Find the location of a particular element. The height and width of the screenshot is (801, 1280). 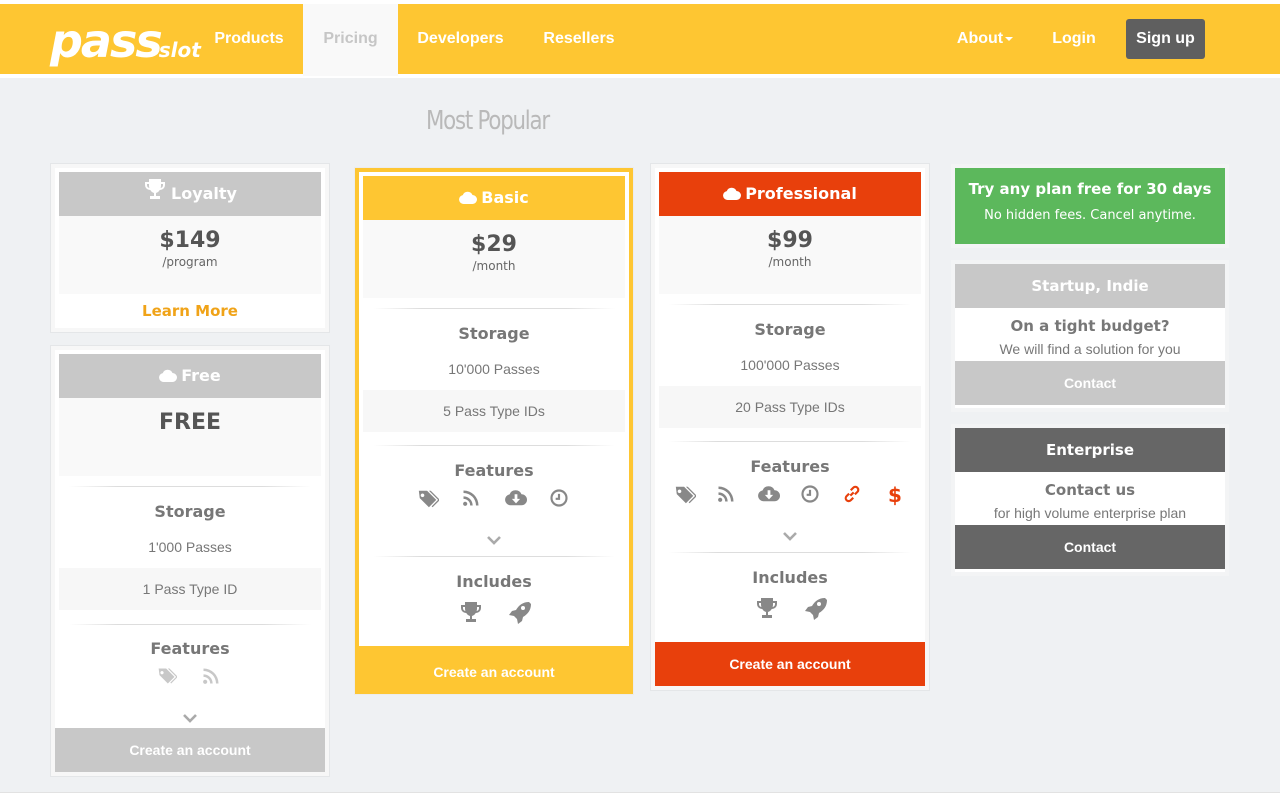

plan-header-professional: Professional is located at coordinates (790, 194).